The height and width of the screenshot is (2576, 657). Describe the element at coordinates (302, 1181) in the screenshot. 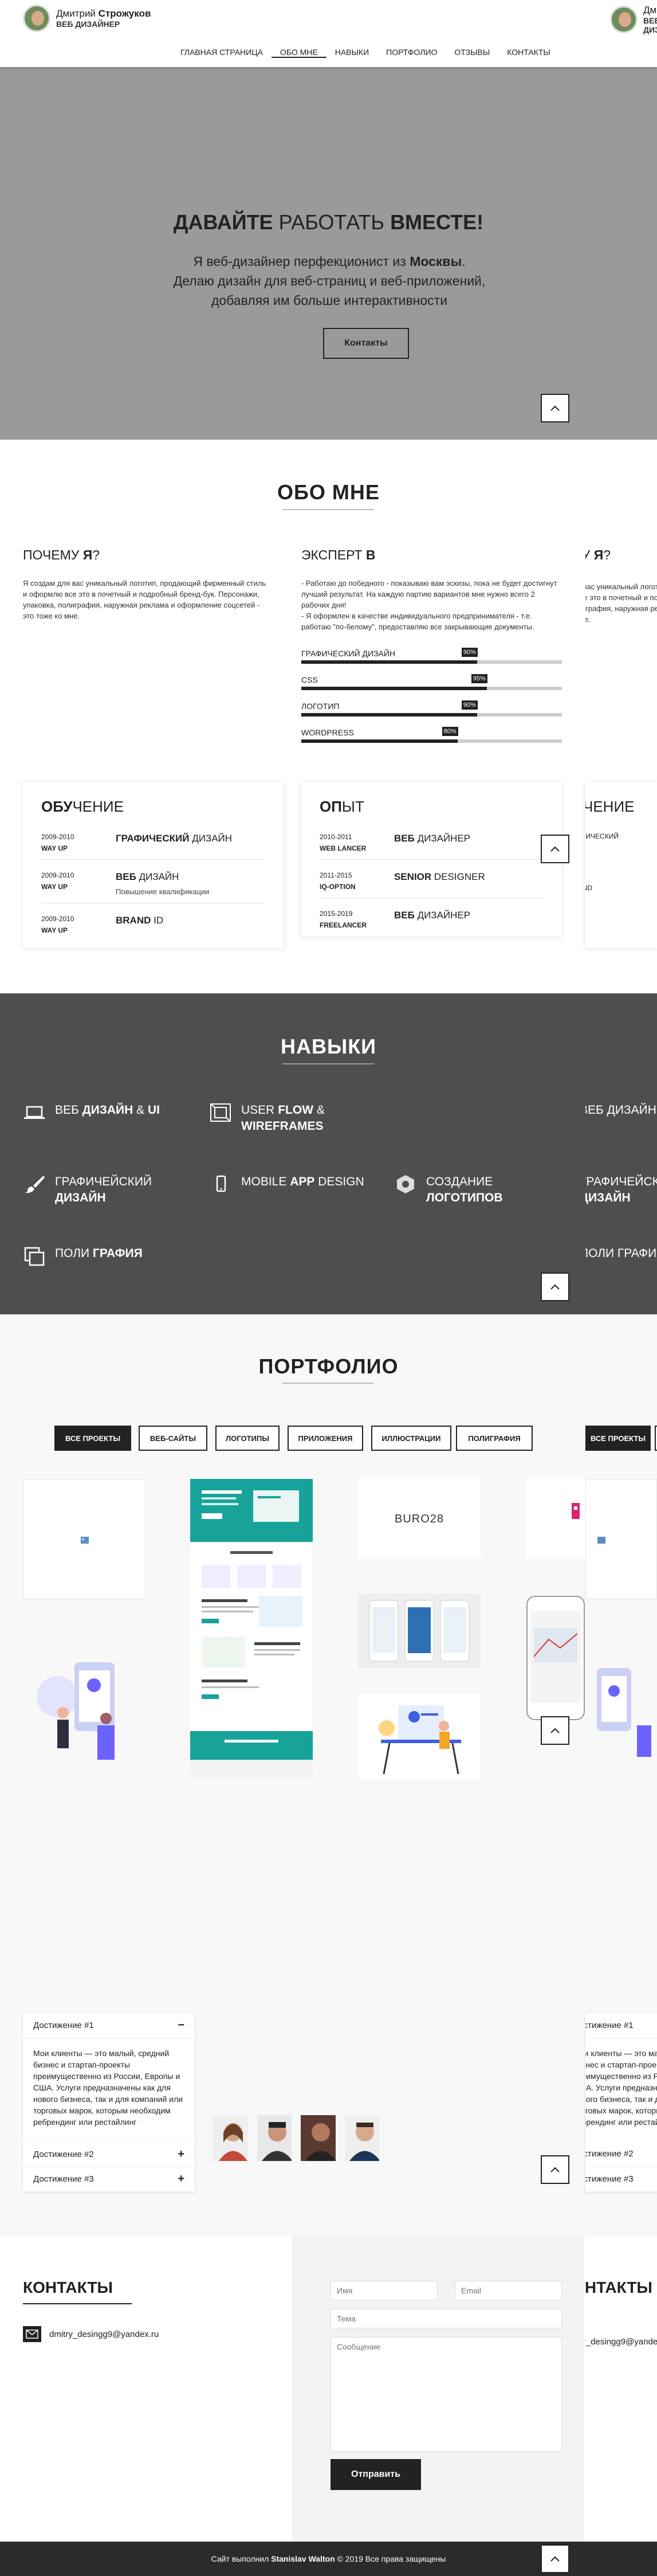

I see `skill-bold: APP` at that location.